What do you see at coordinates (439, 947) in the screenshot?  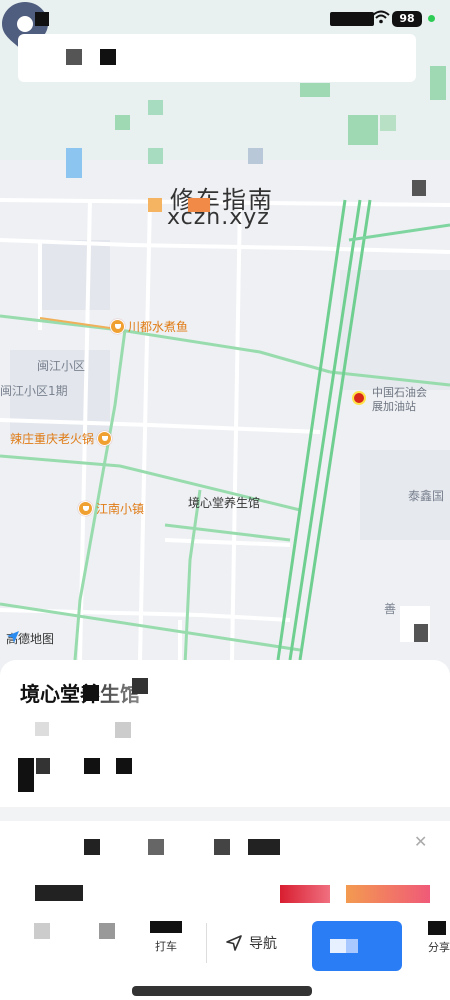 I see `share-label: 分享` at bounding box center [439, 947].